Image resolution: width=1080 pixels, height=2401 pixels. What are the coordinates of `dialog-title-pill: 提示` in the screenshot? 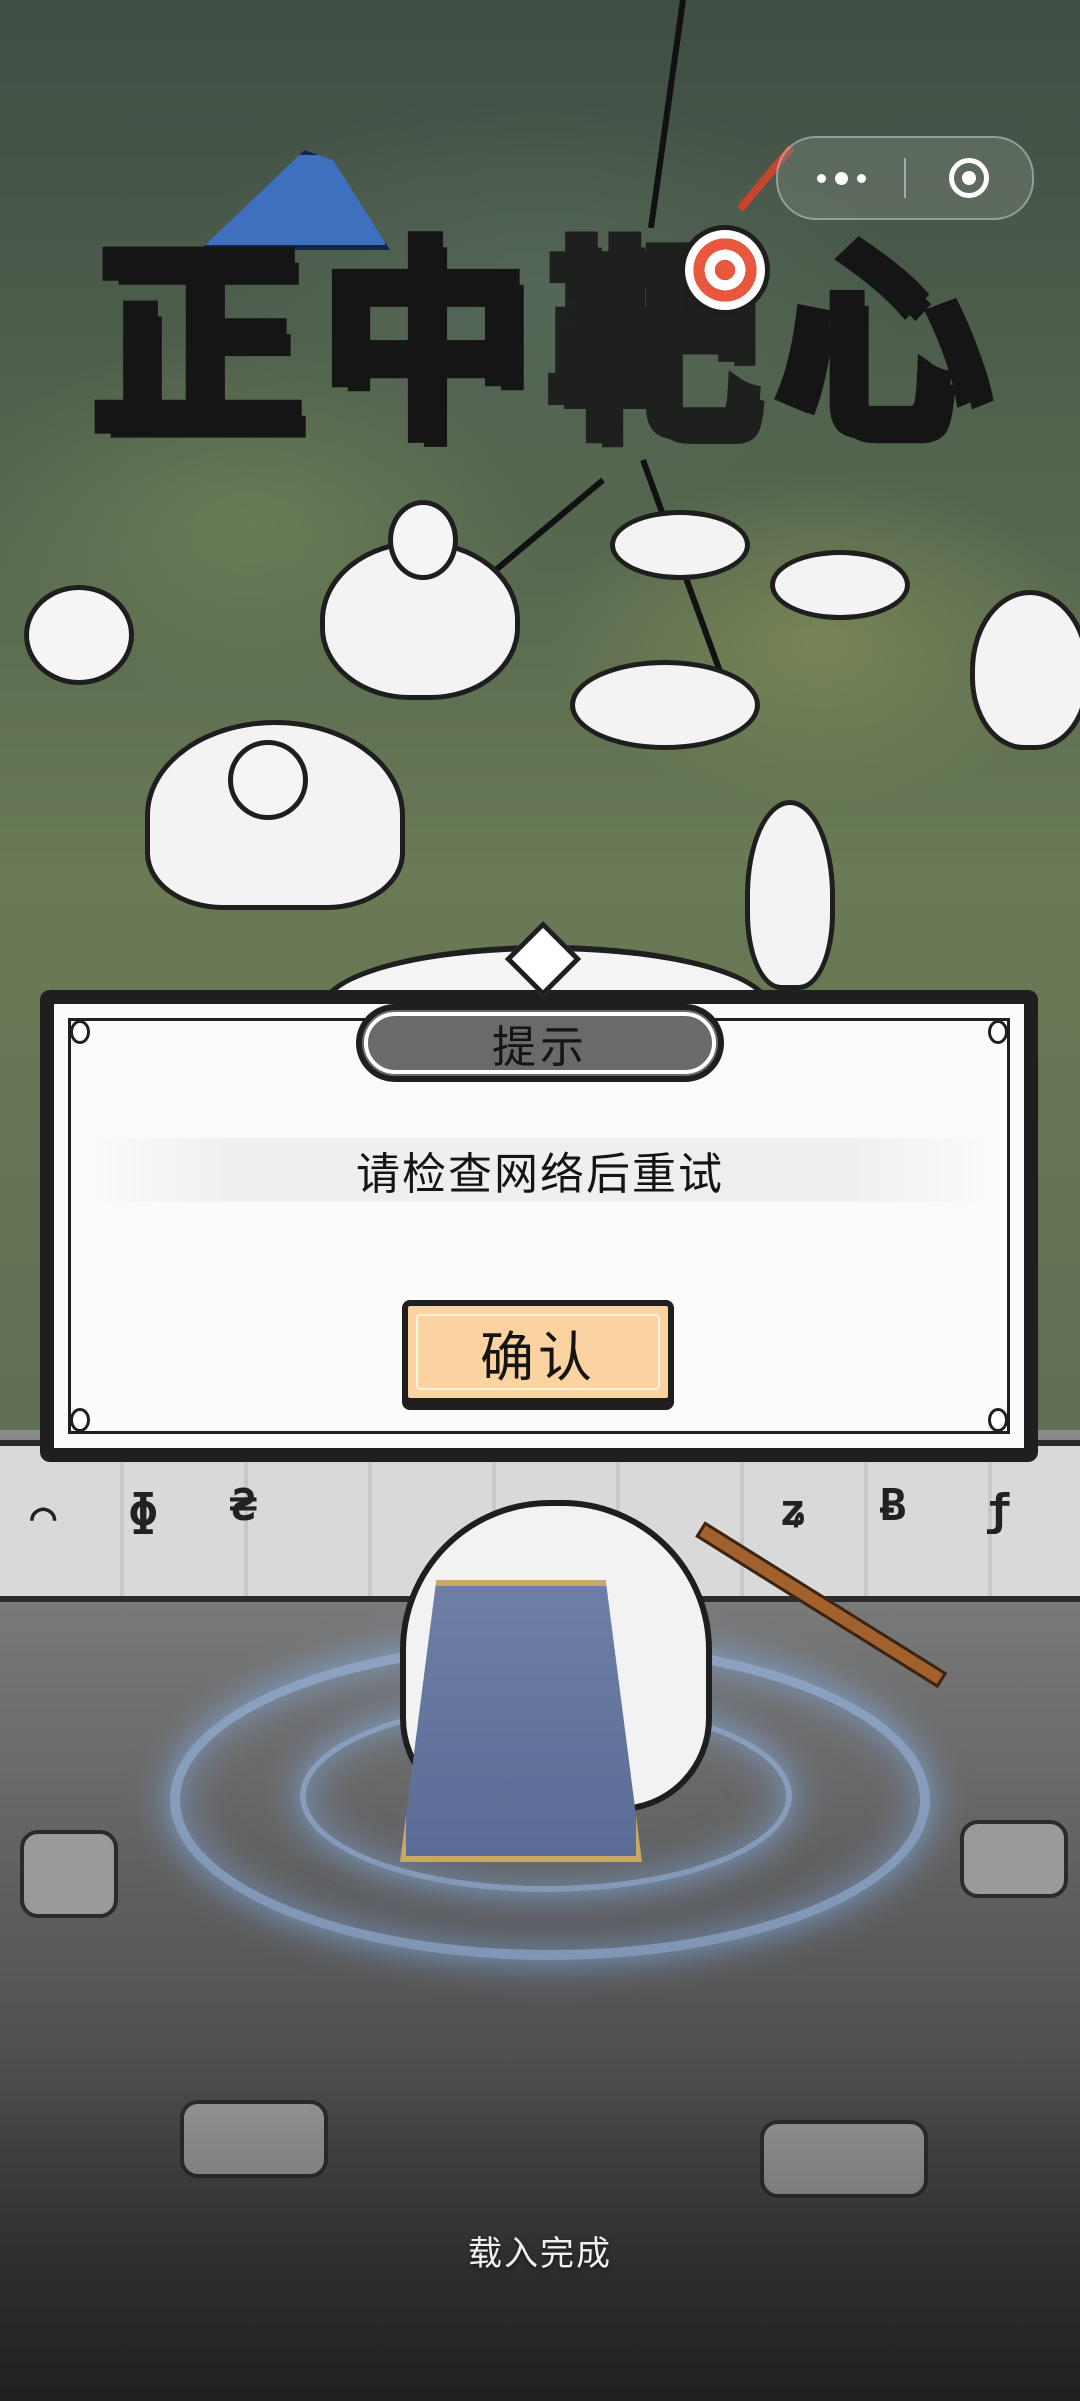 It's located at (540, 1043).